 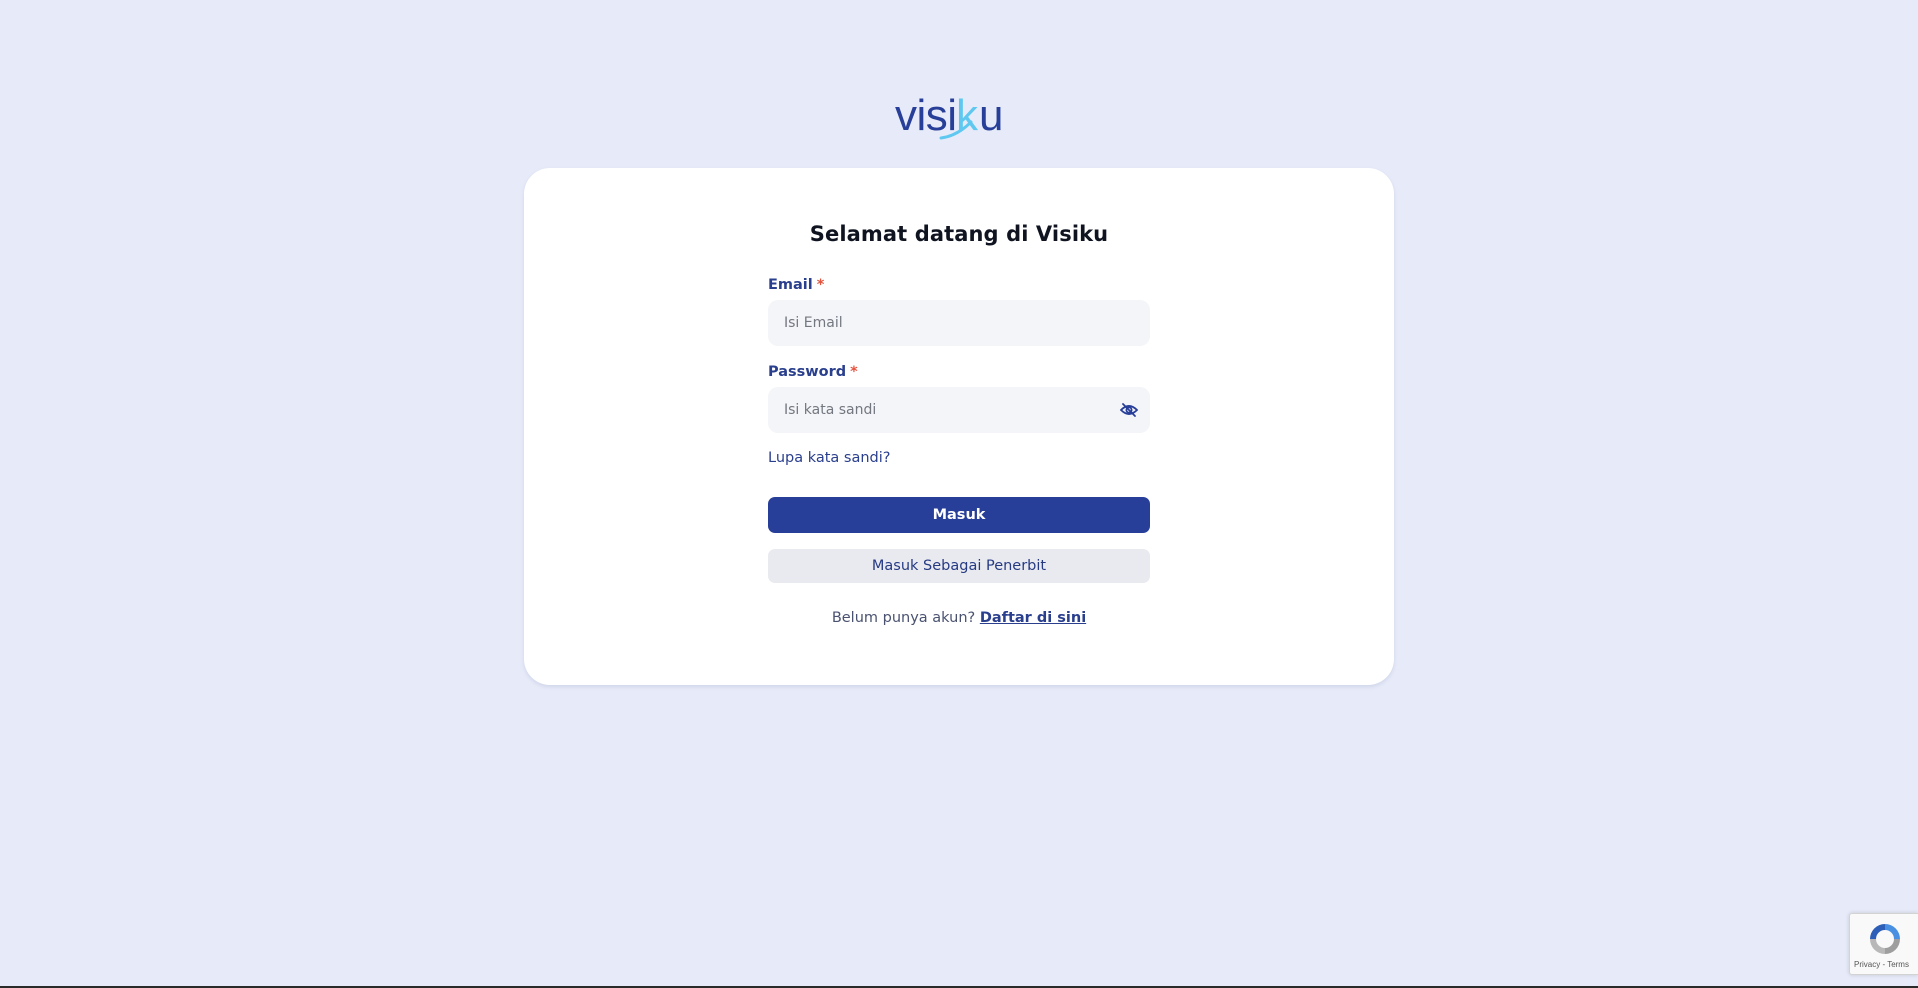 I want to click on svg-text: visi, so click(x=926, y=116).